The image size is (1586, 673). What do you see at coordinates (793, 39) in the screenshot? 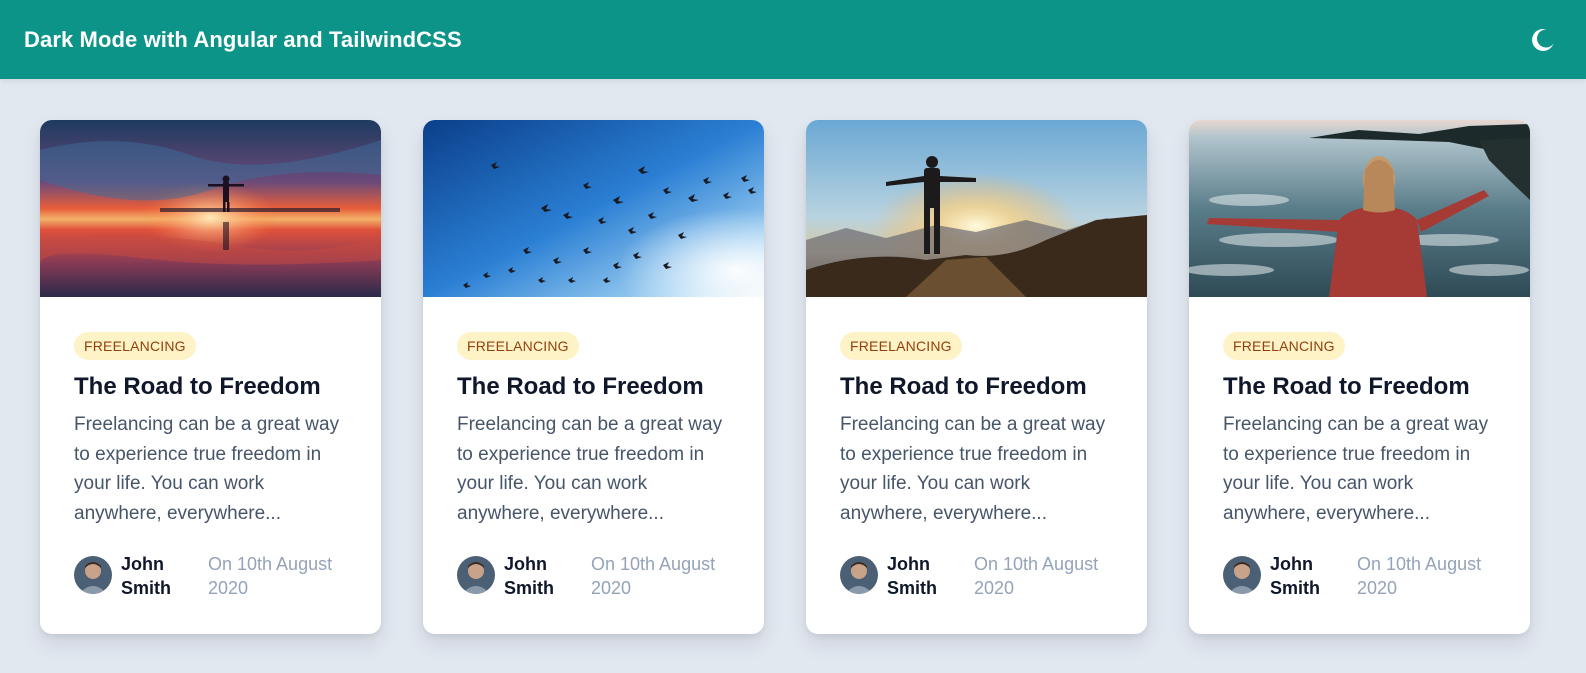
I see `navbar: Dark Mode with Angular and TailwindCSS` at bounding box center [793, 39].